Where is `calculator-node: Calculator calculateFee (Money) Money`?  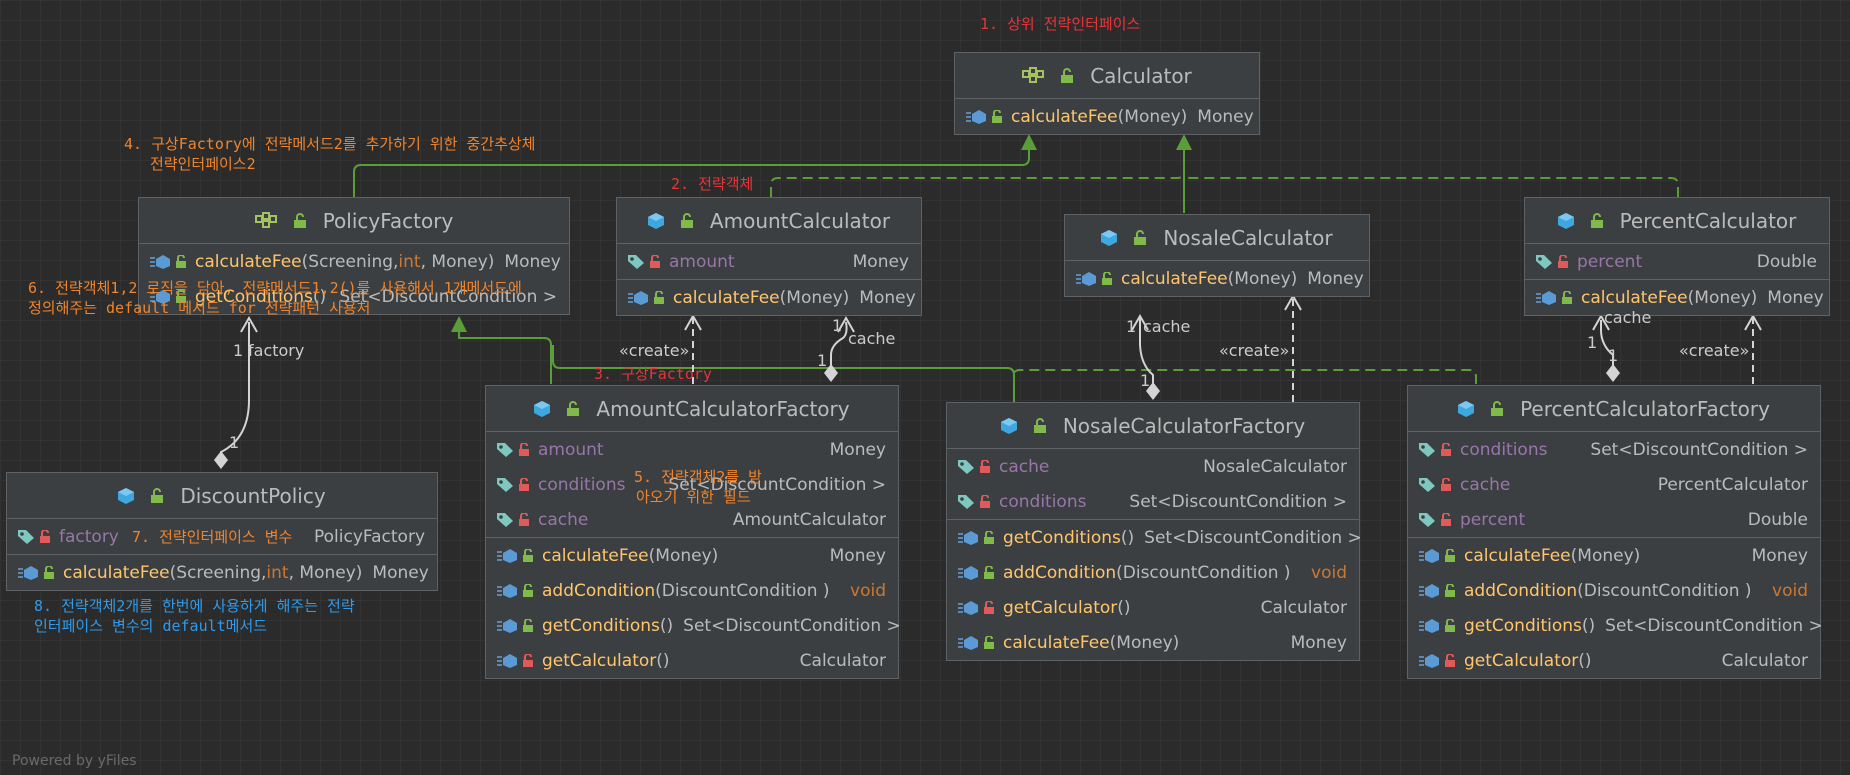
calculator-node: Calculator calculateFee (Money) Money is located at coordinates (1107, 93).